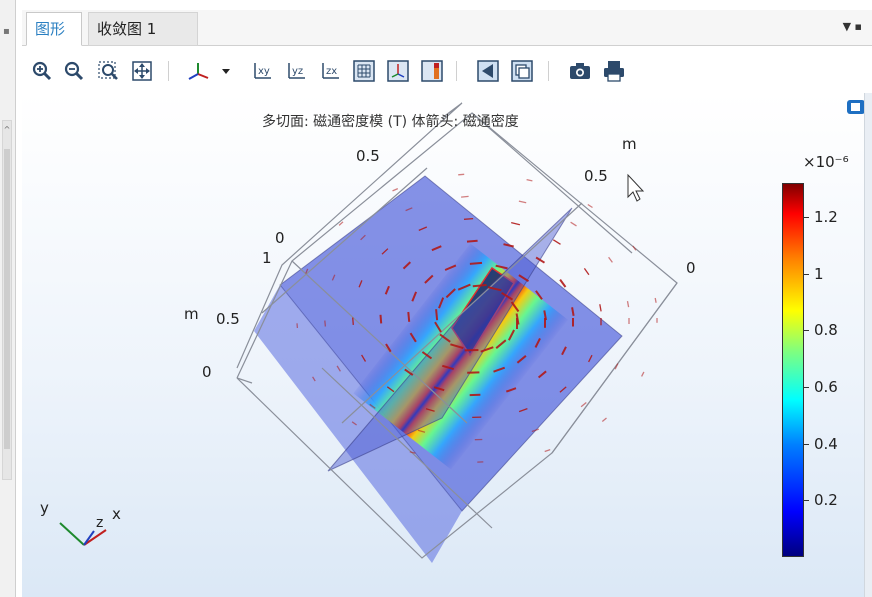  Describe the element at coordinates (447, 70) in the screenshot. I see `graphics-toolbar: xy yz zx` at that location.